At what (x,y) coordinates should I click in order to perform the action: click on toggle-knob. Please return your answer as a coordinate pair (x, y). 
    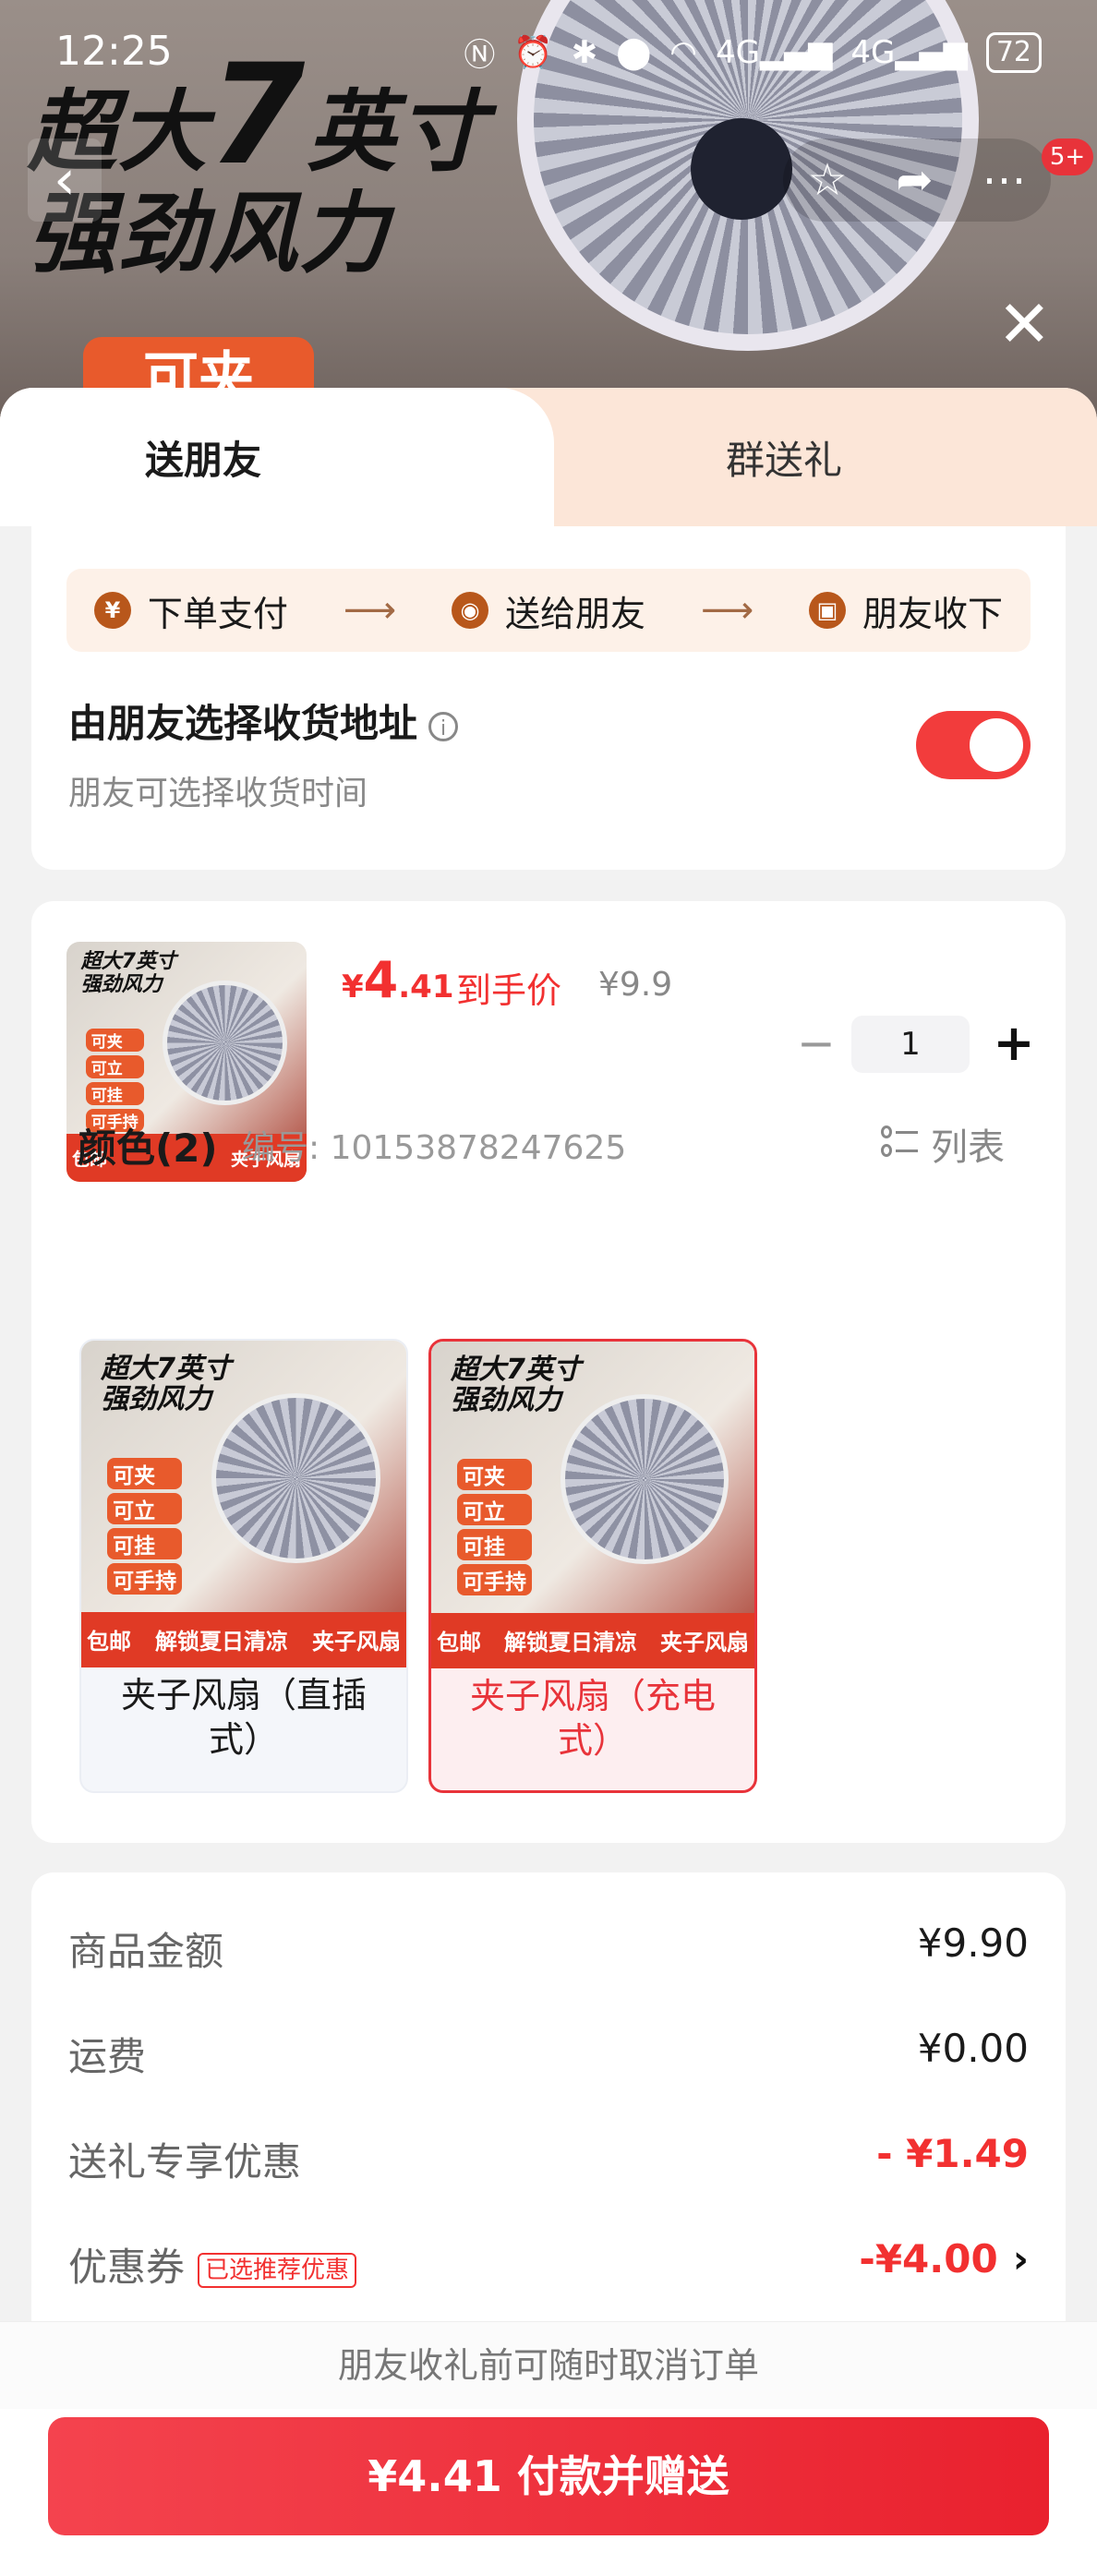
    Looking at the image, I should click on (997, 745).